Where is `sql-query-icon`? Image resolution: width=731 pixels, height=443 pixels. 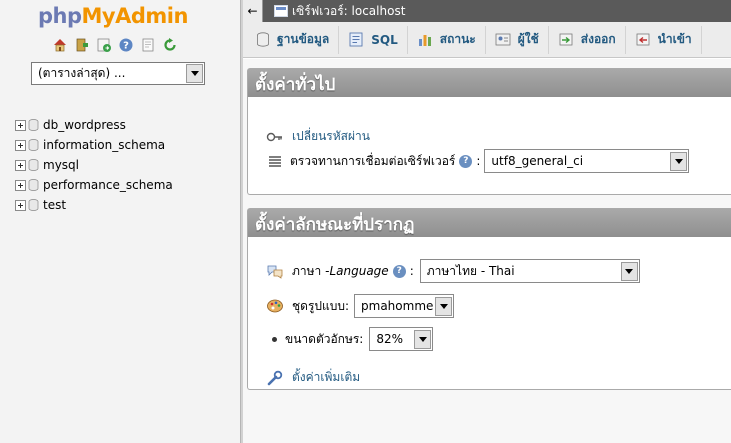 sql-query-icon is located at coordinates (104, 45).